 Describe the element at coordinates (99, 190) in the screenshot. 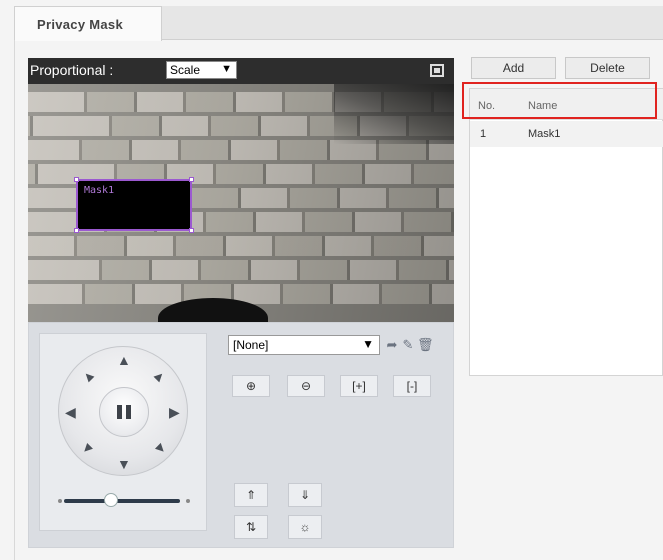

I see `mask-overlay-label: Mask1` at that location.